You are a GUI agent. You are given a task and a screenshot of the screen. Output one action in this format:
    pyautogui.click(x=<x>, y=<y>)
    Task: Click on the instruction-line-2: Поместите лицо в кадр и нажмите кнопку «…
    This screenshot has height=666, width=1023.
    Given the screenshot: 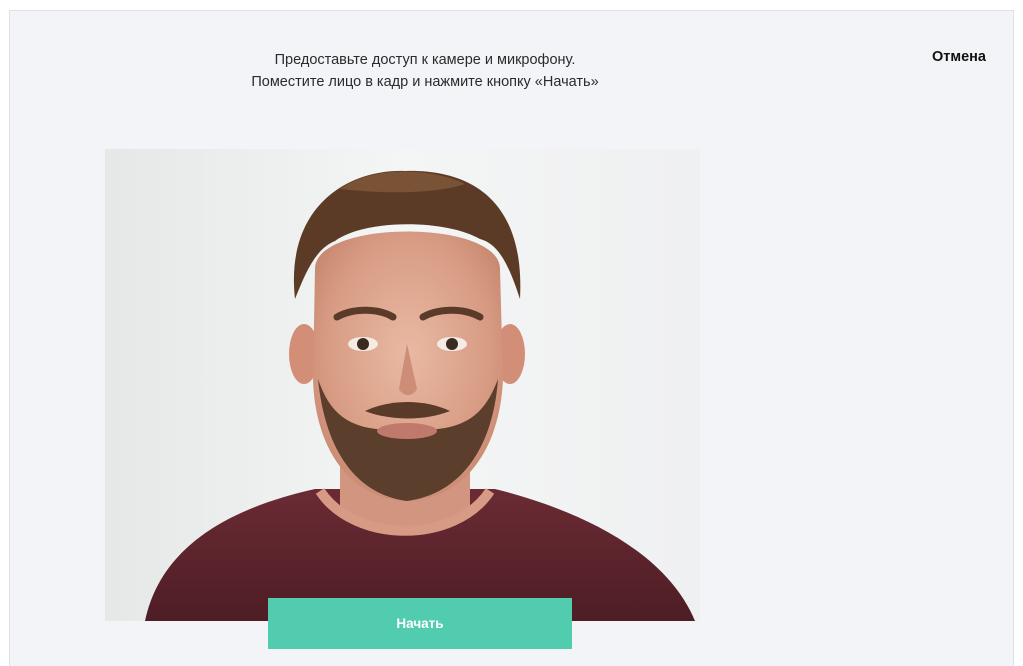 What is the action you would take?
    pyautogui.click(x=425, y=82)
    